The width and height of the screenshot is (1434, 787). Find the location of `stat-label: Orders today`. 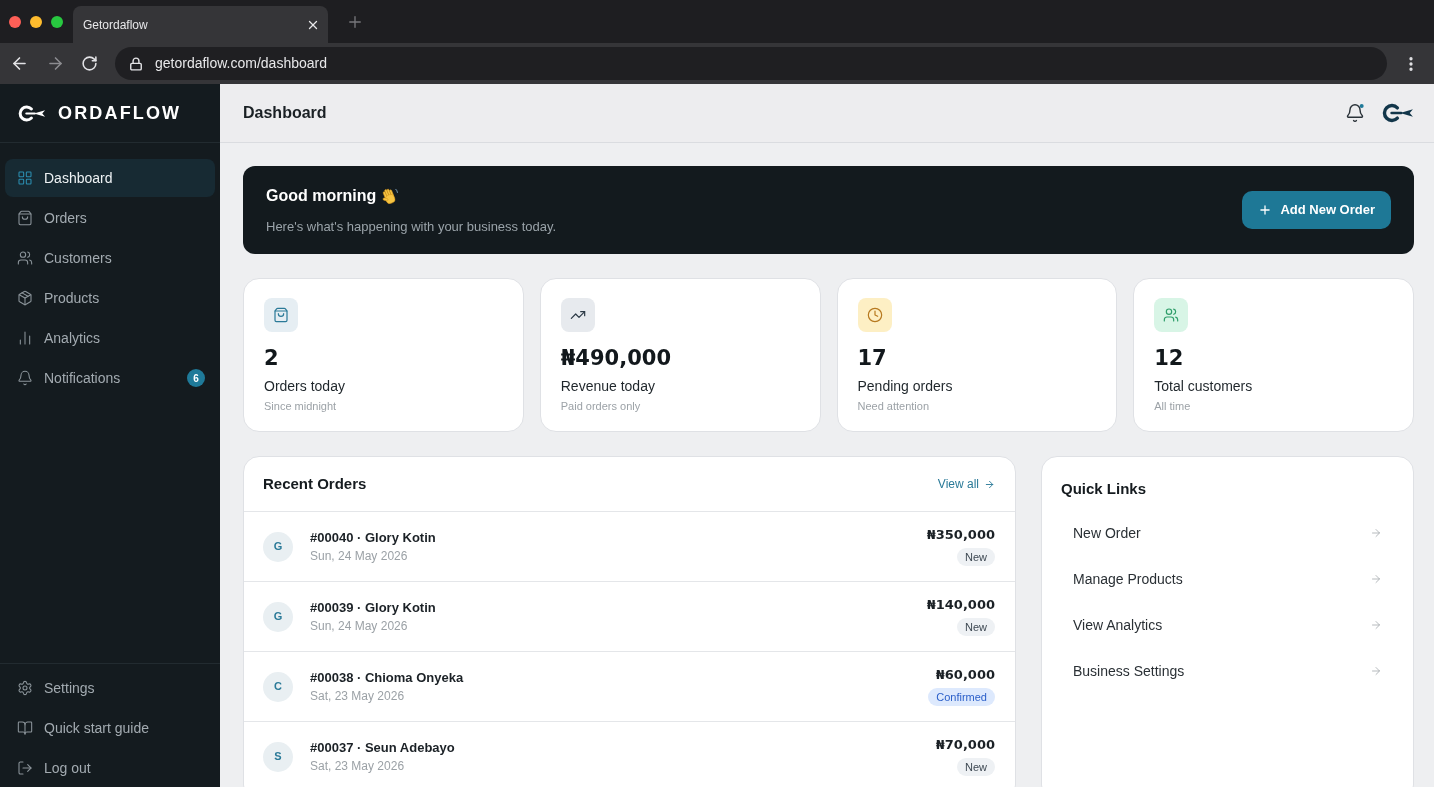

stat-label: Orders today is located at coordinates (304, 386).